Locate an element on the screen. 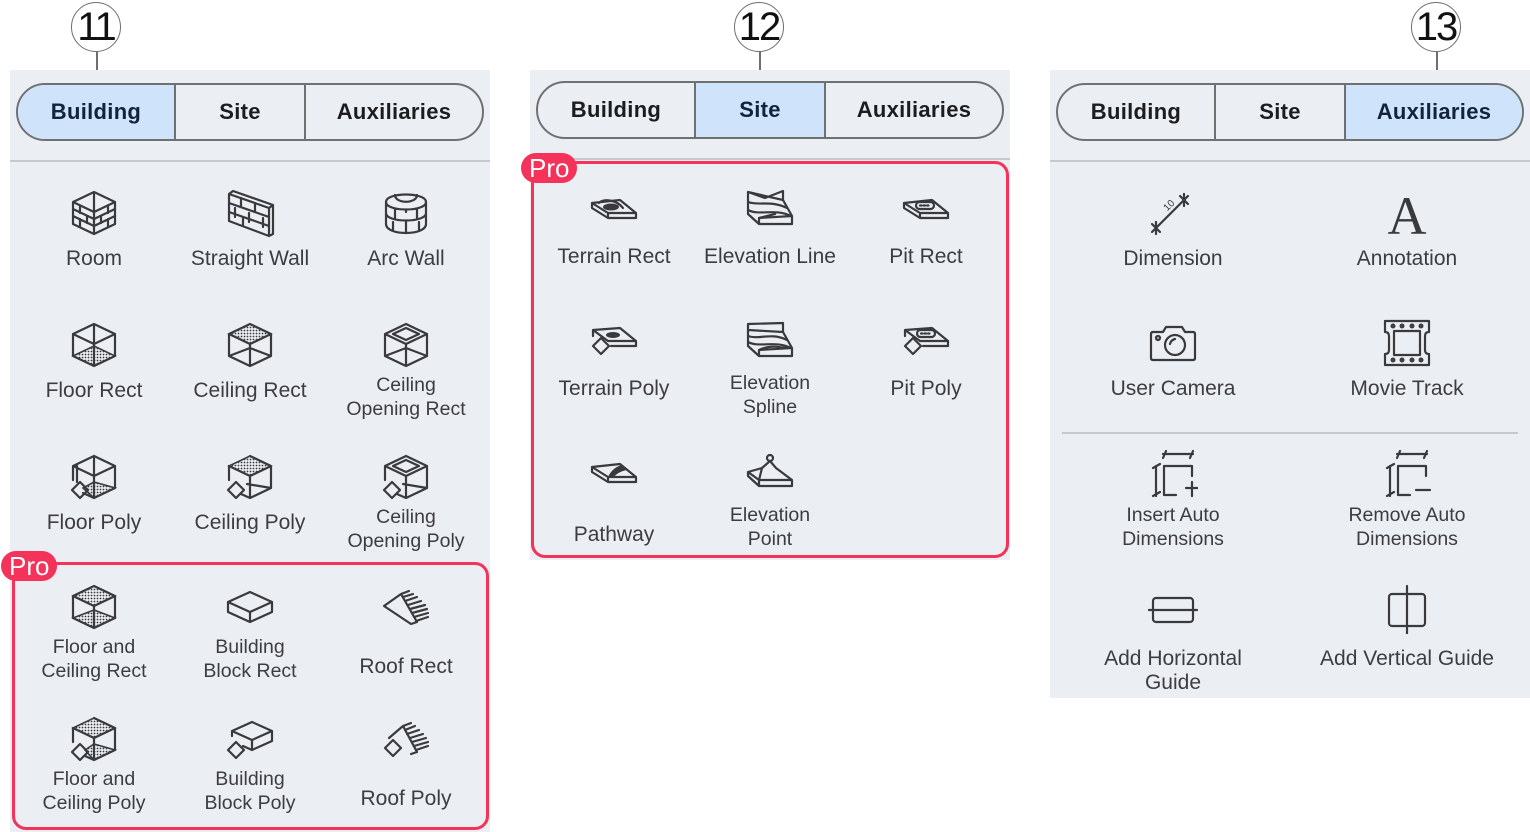  tool-annotation: A Annotation is located at coordinates (1407, 229).